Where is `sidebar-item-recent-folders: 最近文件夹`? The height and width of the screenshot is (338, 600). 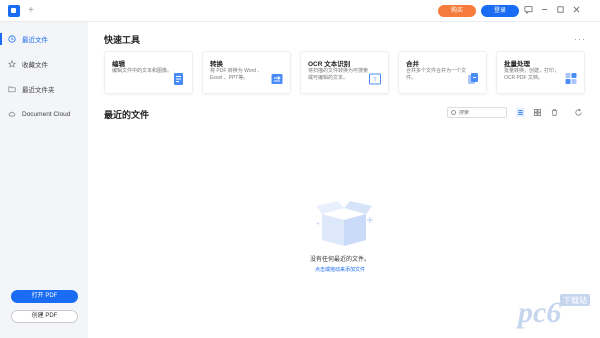 sidebar-item-recent-folders: 最近文件夹 is located at coordinates (44, 89).